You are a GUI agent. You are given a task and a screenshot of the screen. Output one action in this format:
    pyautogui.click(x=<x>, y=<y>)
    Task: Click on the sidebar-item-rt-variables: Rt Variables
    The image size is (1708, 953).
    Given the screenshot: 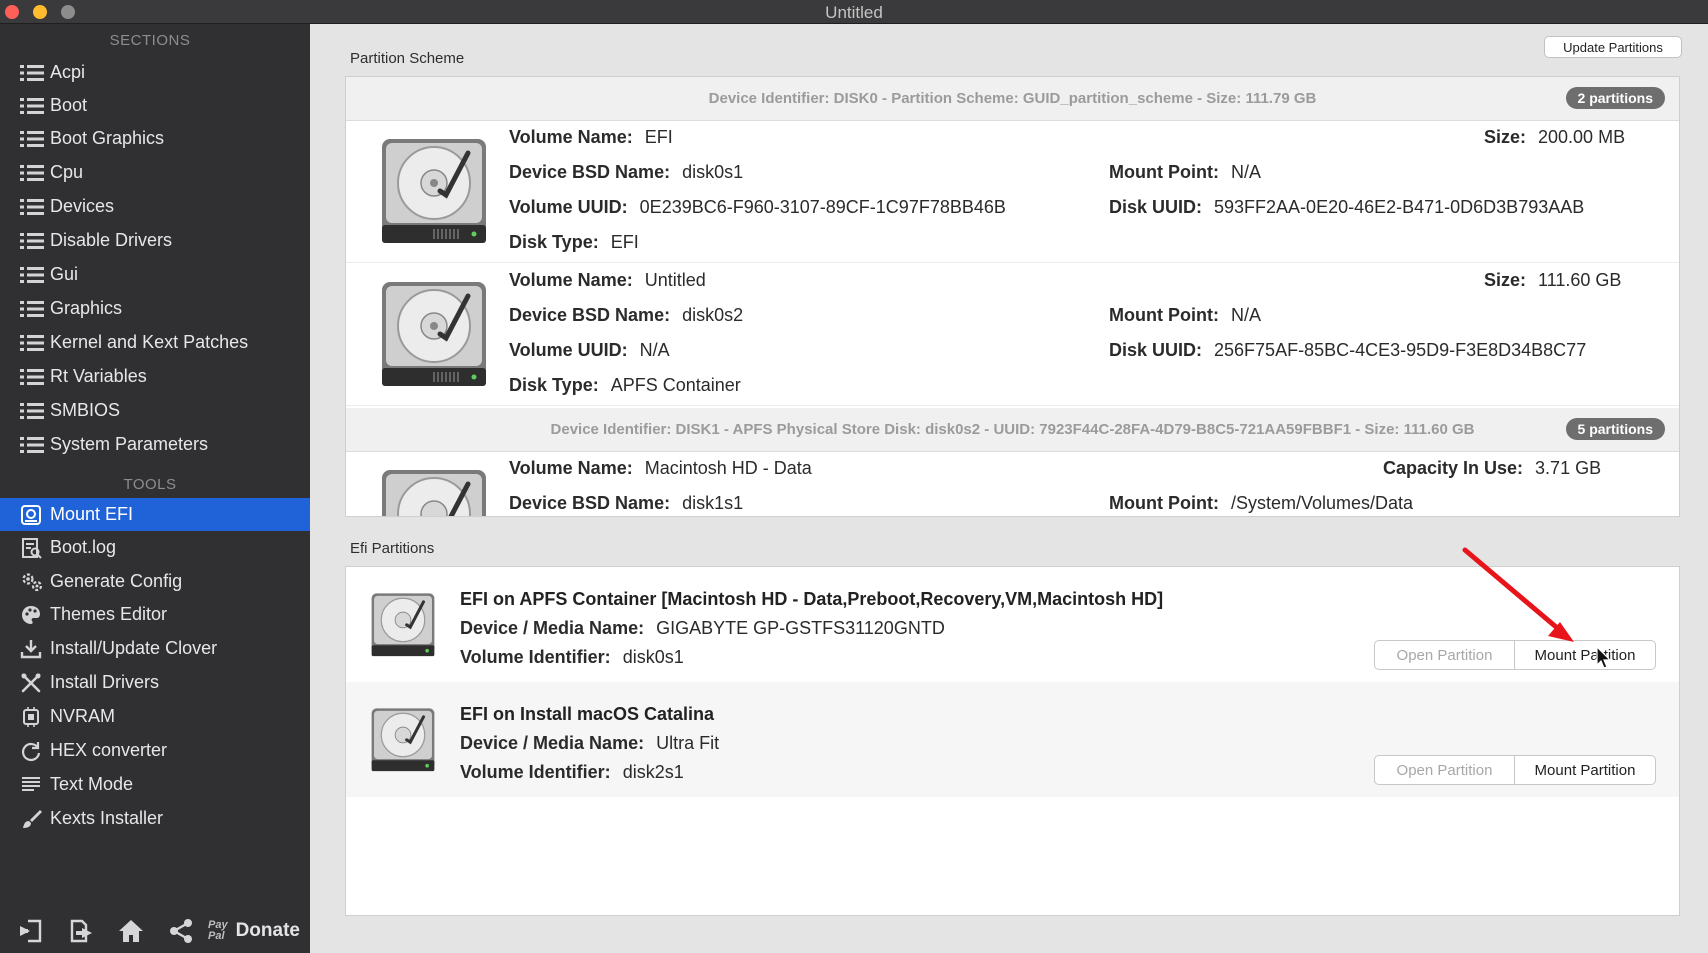 What is the action you would take?
    pyautogui.click(x=155, y=376)
    